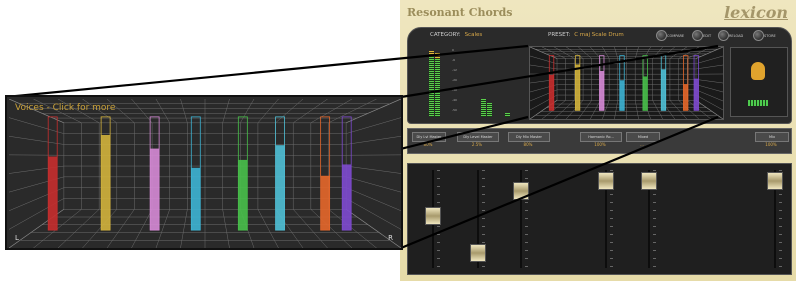 The height and width of the screenshot is (281, 796). I want to click on voices-link: Voices - Click for more, so click(65, 108).